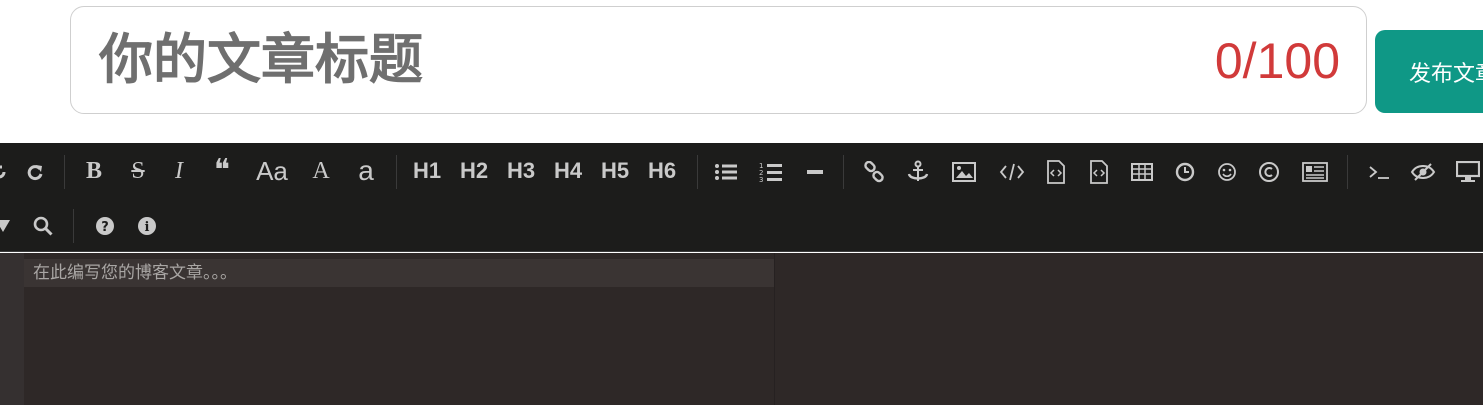 This screenshot has height=405, width=1483. What do you see at coordinates (741, 171) in the screenshot?
I see `toolbar-row-1: B S I ❝ Aa A a H1 H2 H3 H4 H5 H6 123` at bounding box center [741, 171].